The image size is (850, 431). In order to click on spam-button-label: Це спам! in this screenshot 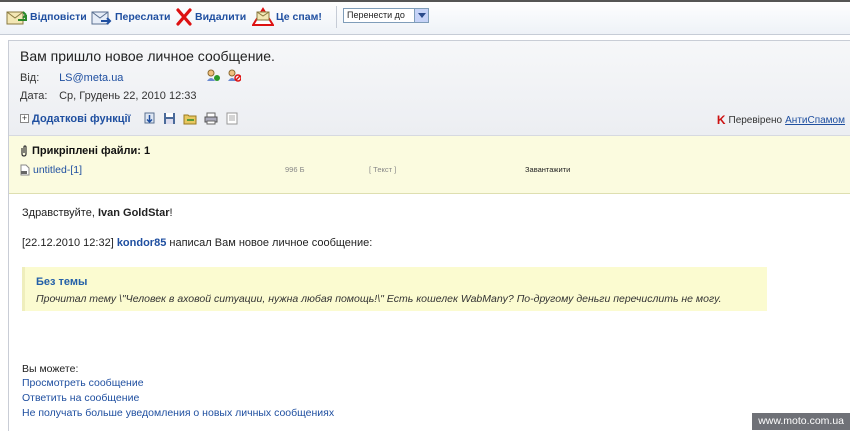, I will do `click(299, 17)`.